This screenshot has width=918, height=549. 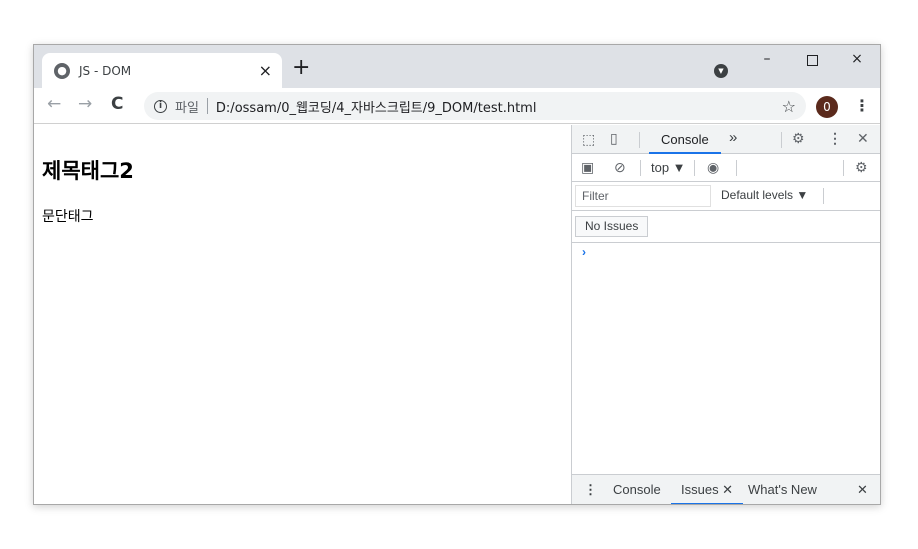 I want to click on tab-title: JS - DOM, so click(x=105, y=70).